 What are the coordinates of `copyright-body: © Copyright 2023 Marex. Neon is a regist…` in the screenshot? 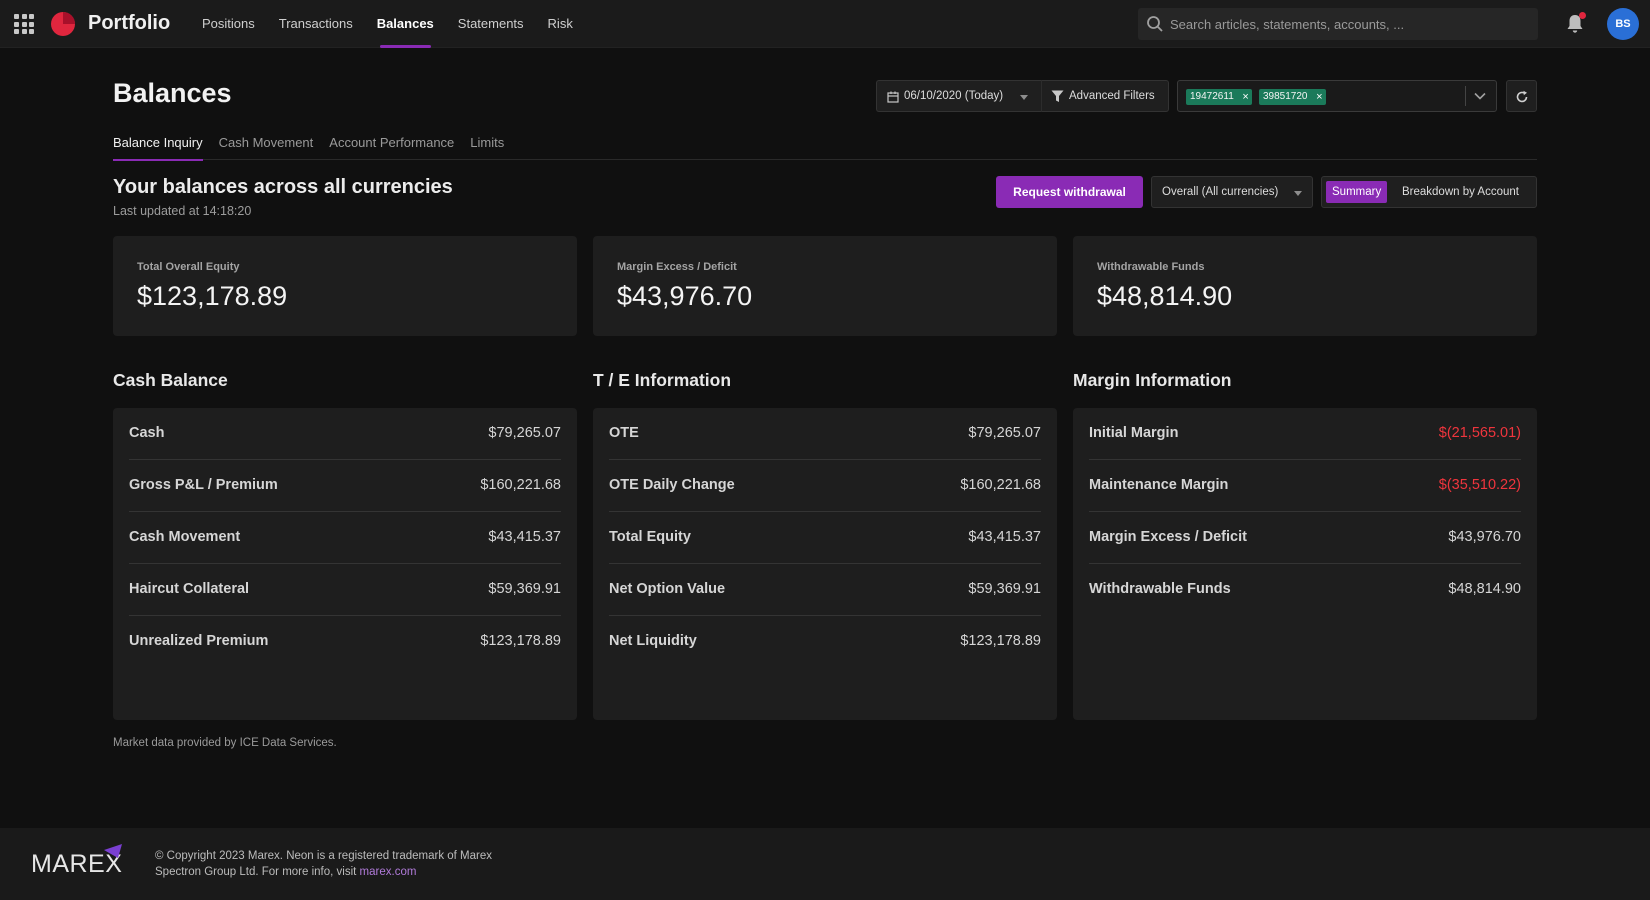 It's located at (324, 864).